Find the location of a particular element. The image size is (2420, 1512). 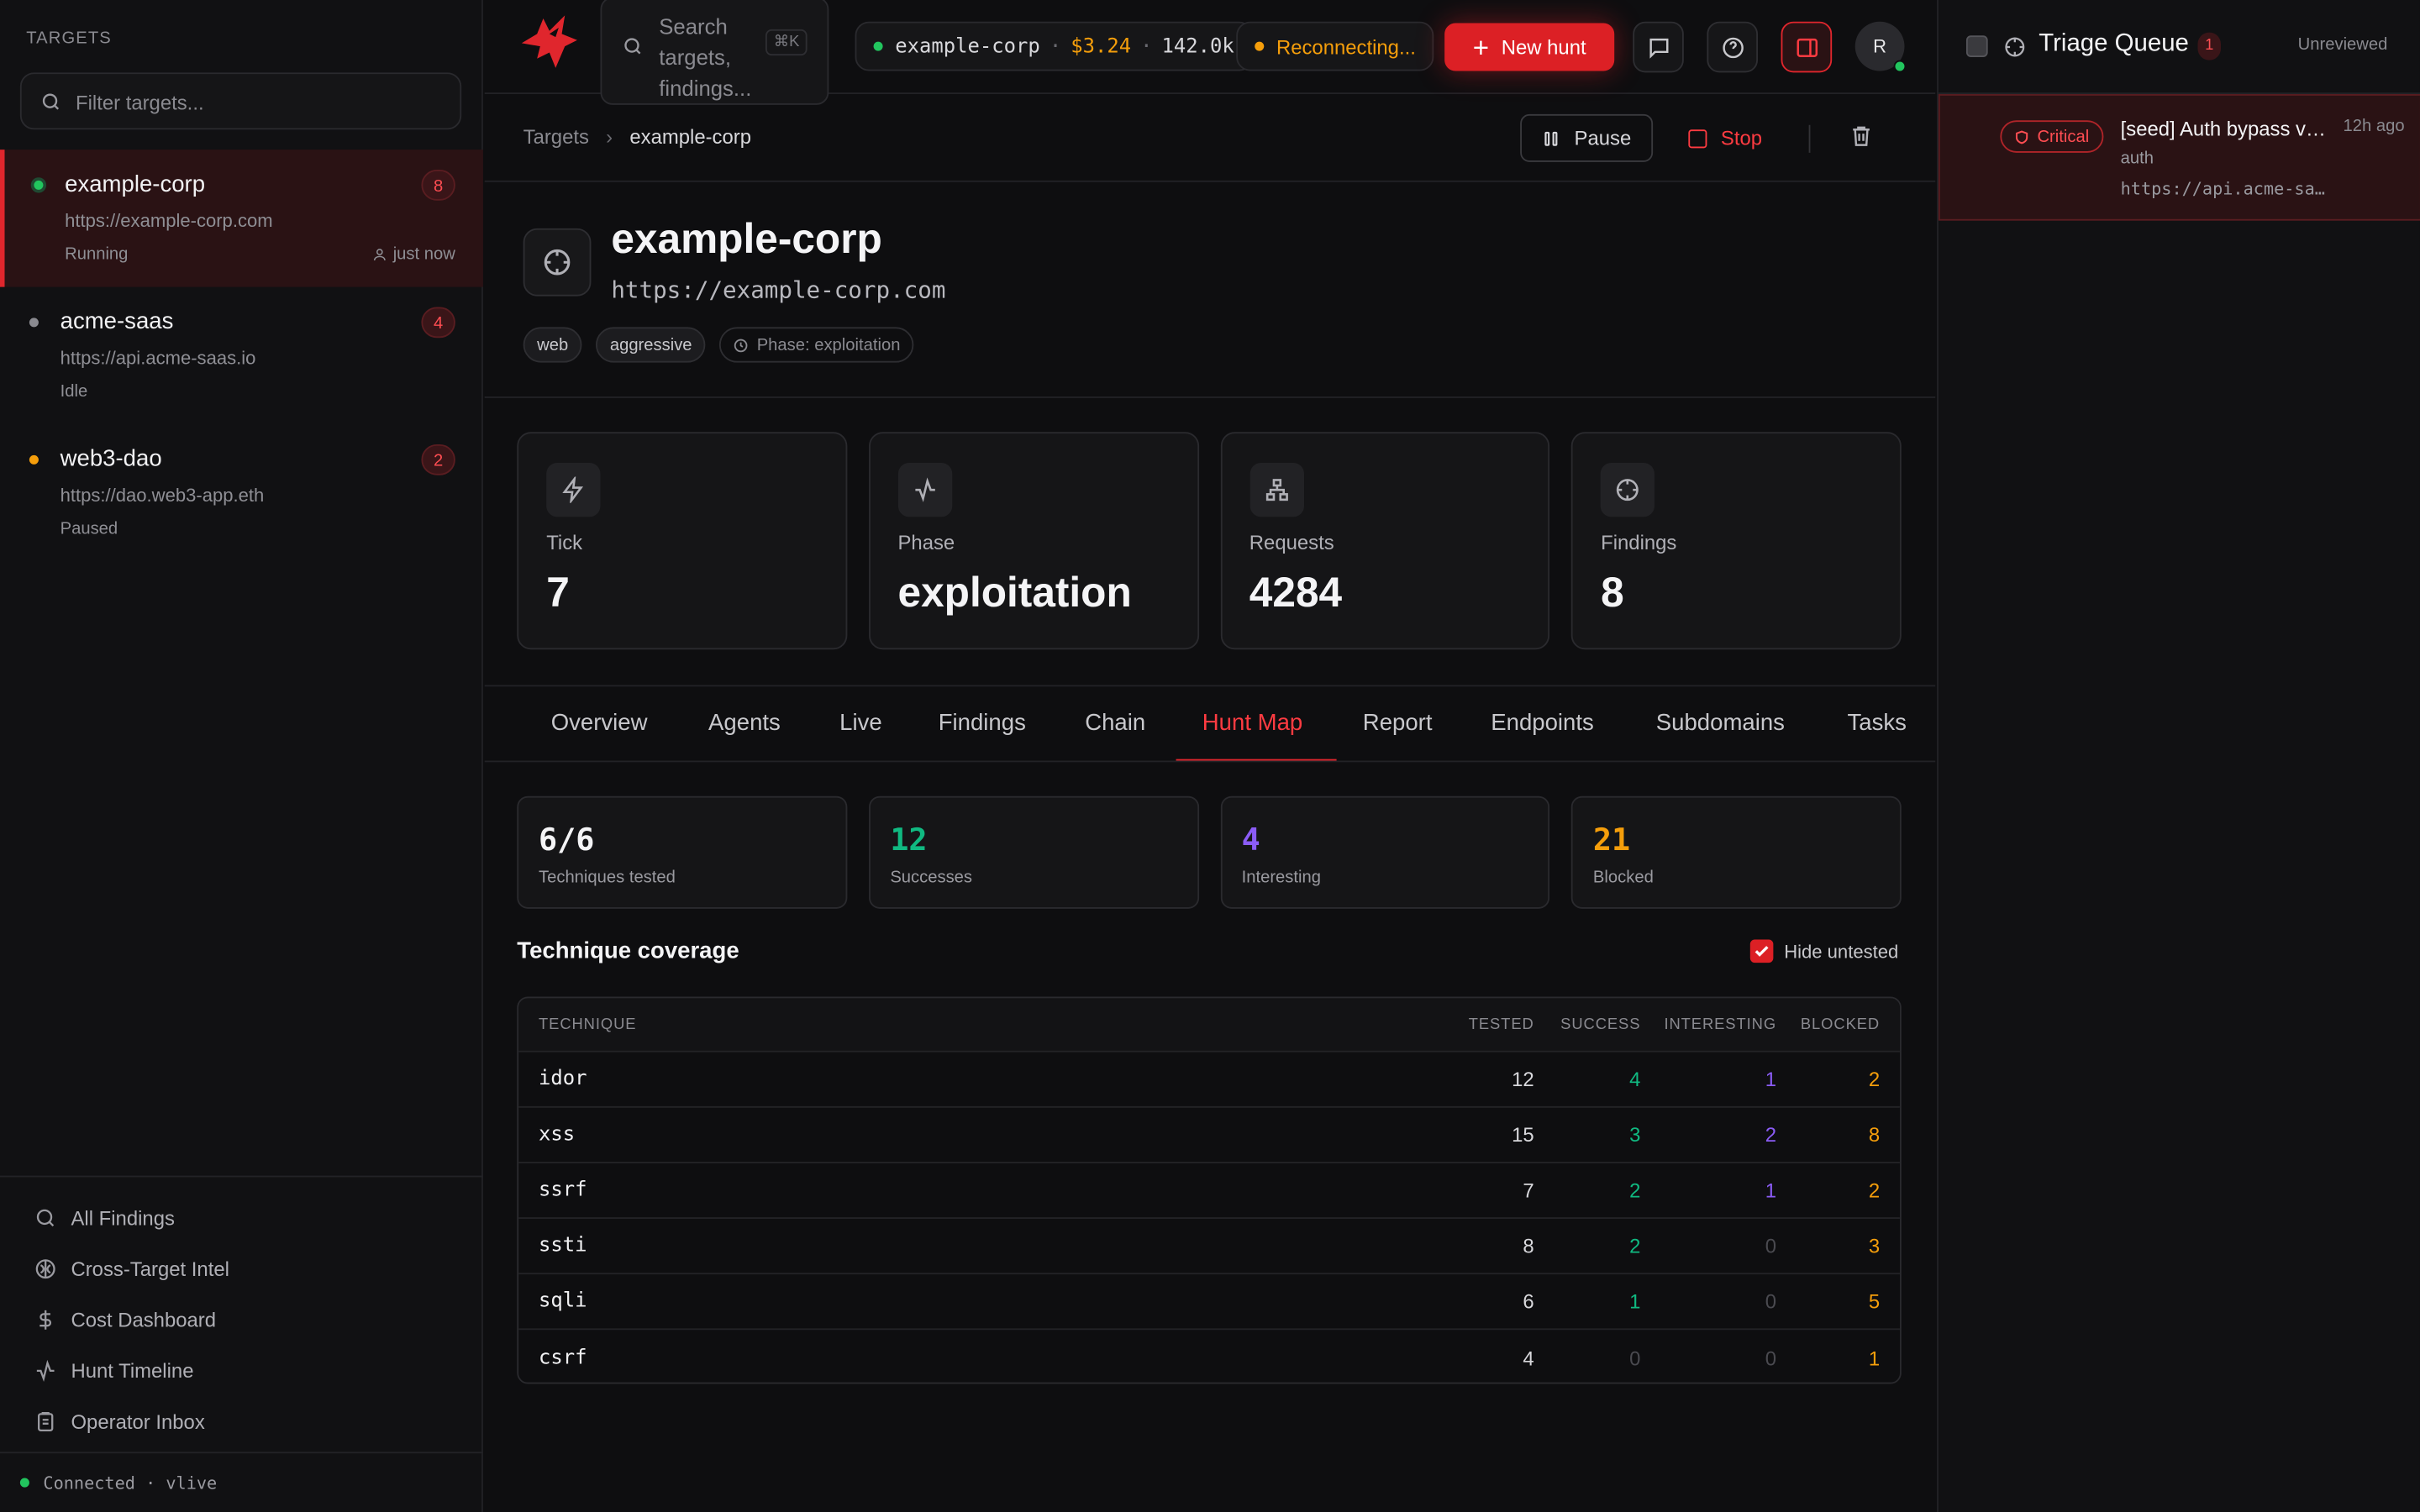

toggle-panel-button is located at coordinates (1807, 47).